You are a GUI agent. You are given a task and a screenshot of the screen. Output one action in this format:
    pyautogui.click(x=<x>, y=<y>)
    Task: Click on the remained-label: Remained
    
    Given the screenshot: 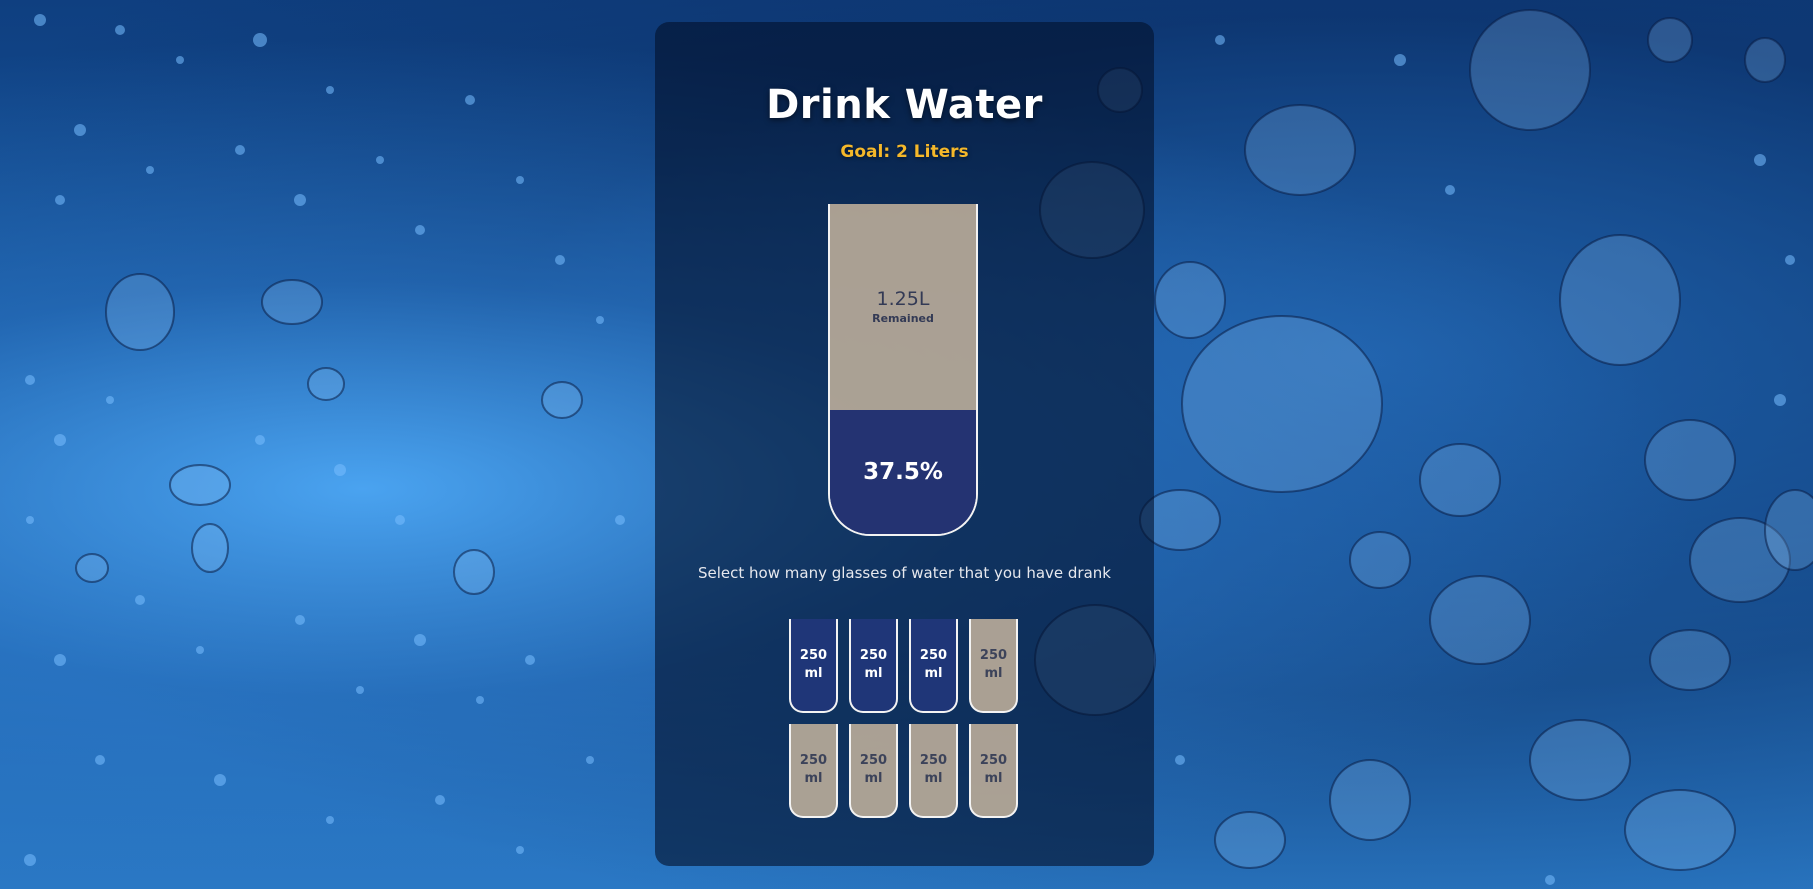 What is the action you would take?
    pyautogui.click(x=903, y=319)
    